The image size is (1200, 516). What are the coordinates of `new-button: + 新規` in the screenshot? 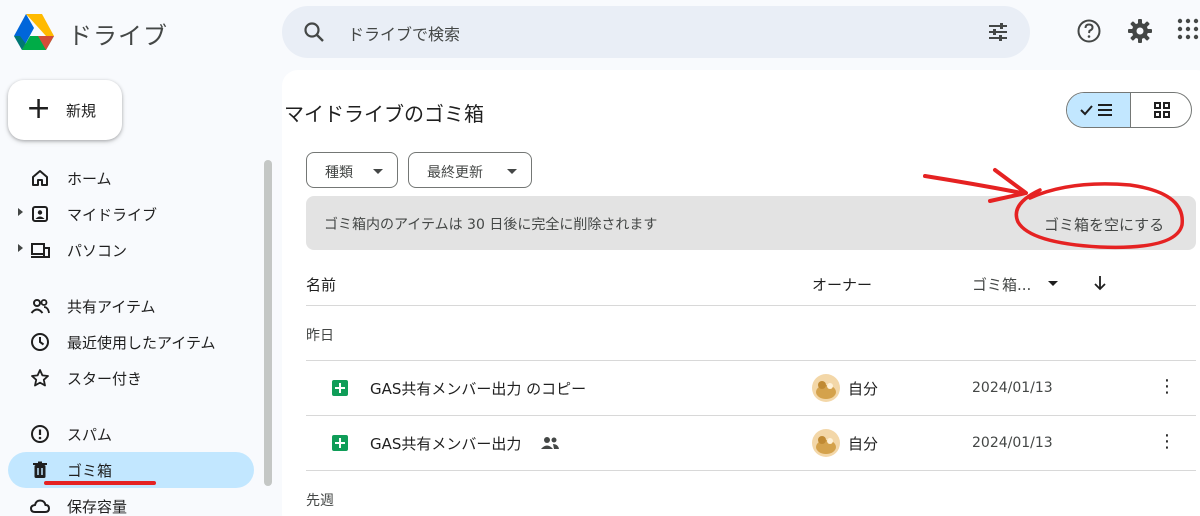 It's located at (65, 110).